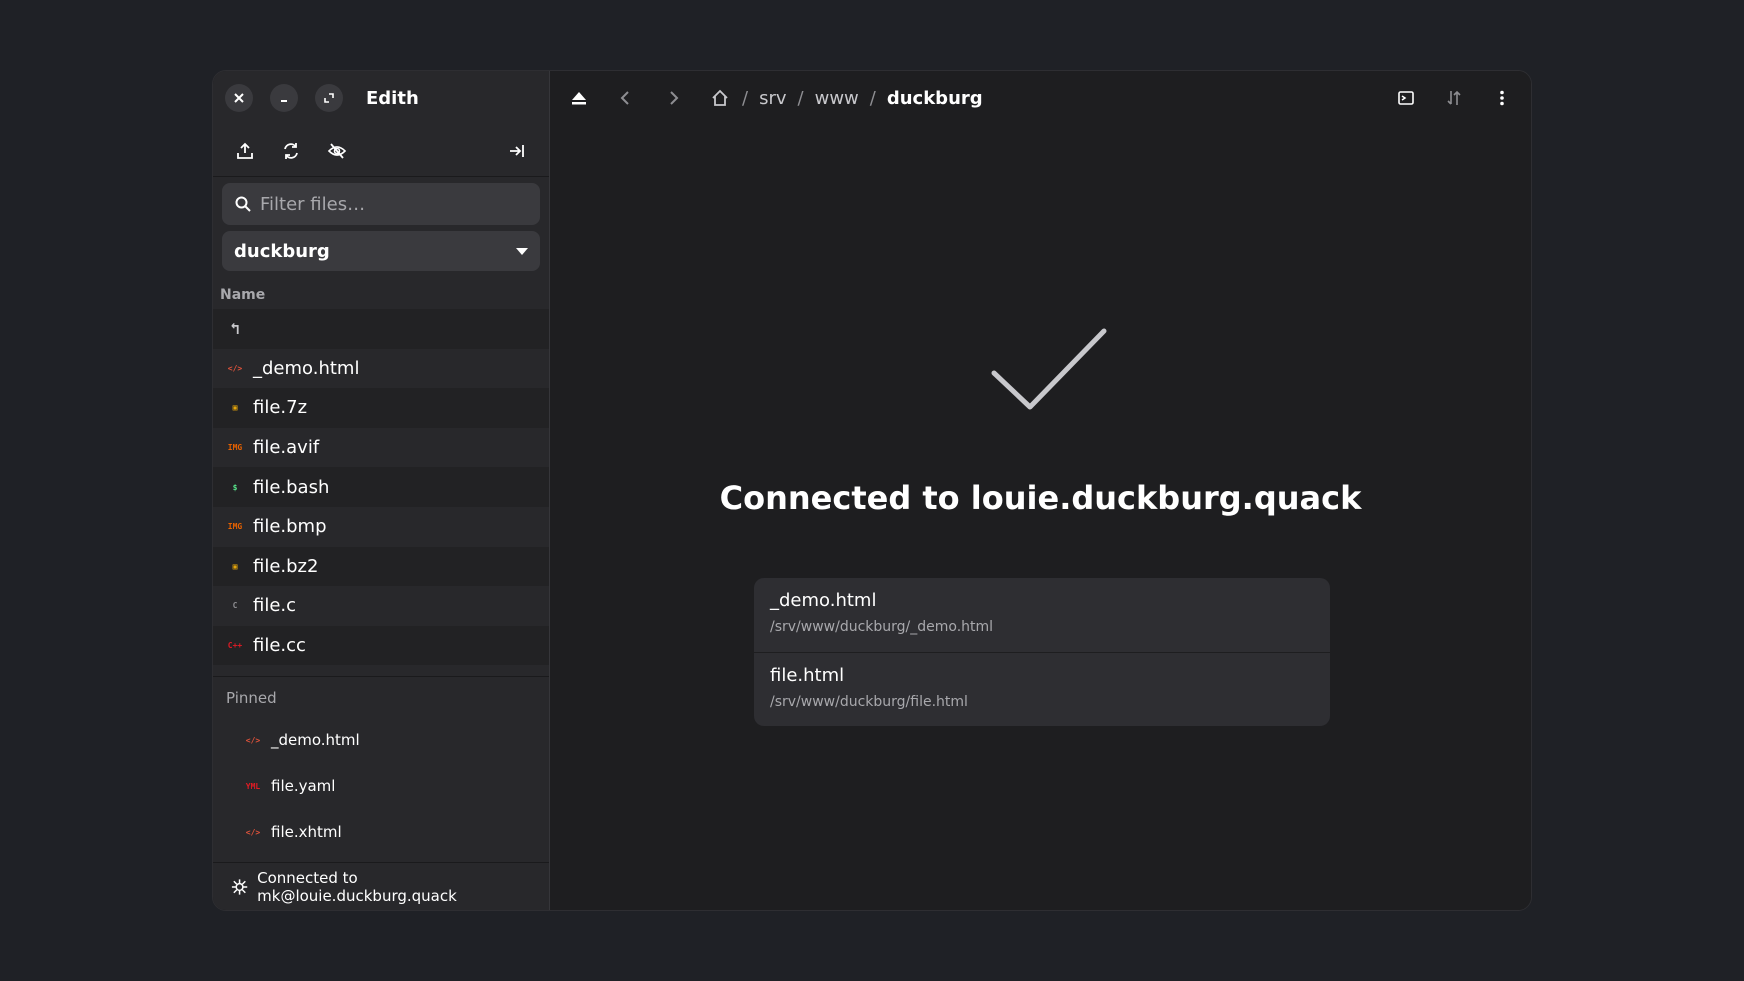 This screenshot has width=1744, height=981. I want to click on file-row: $ file.bash, so click(381, 487).